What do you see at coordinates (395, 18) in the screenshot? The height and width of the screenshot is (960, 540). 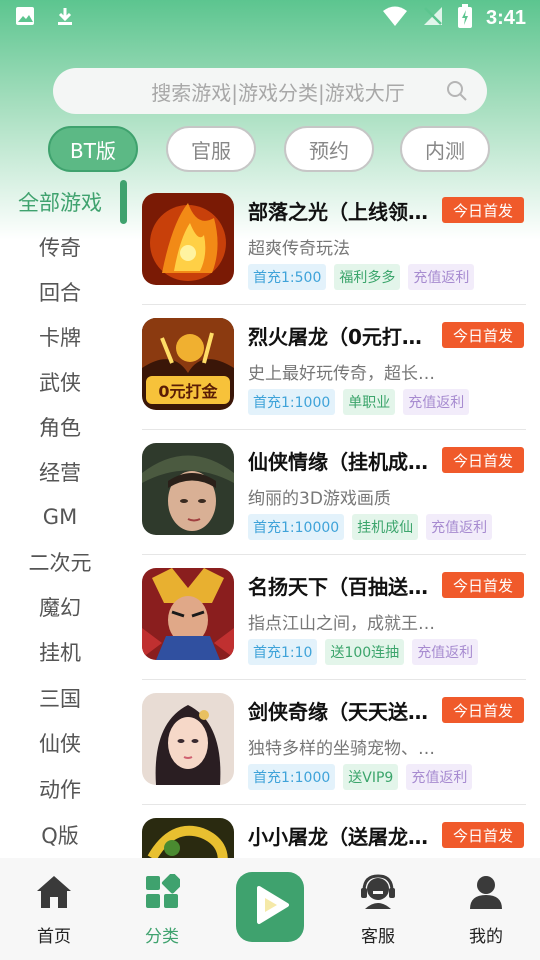 I see `wifi-icon` at bounding box center [395, 18].